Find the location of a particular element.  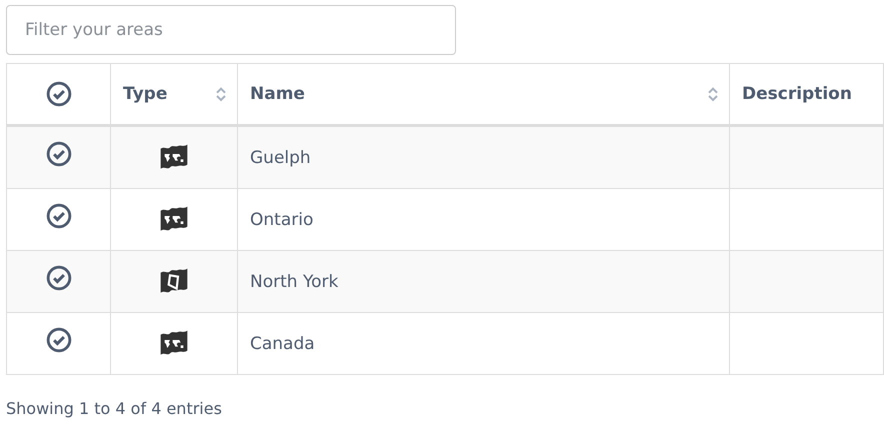

column-header: Type is located at coordinates (145, 94).